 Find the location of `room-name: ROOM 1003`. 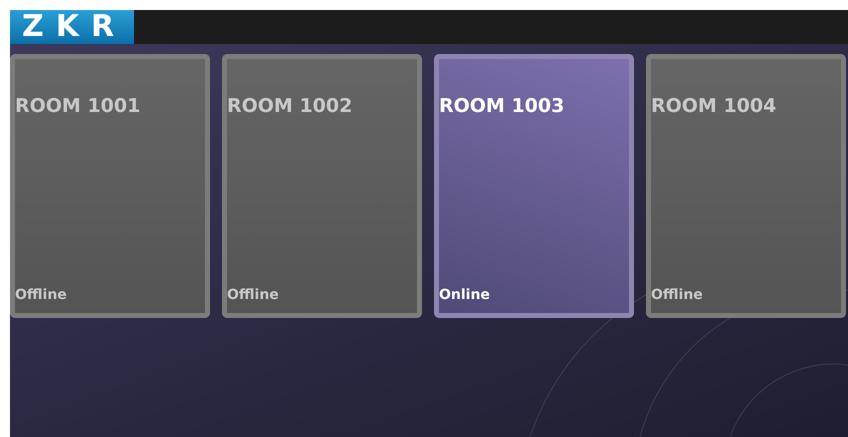

room-name: ROOM 1003 is located at coordinates (501, 106).